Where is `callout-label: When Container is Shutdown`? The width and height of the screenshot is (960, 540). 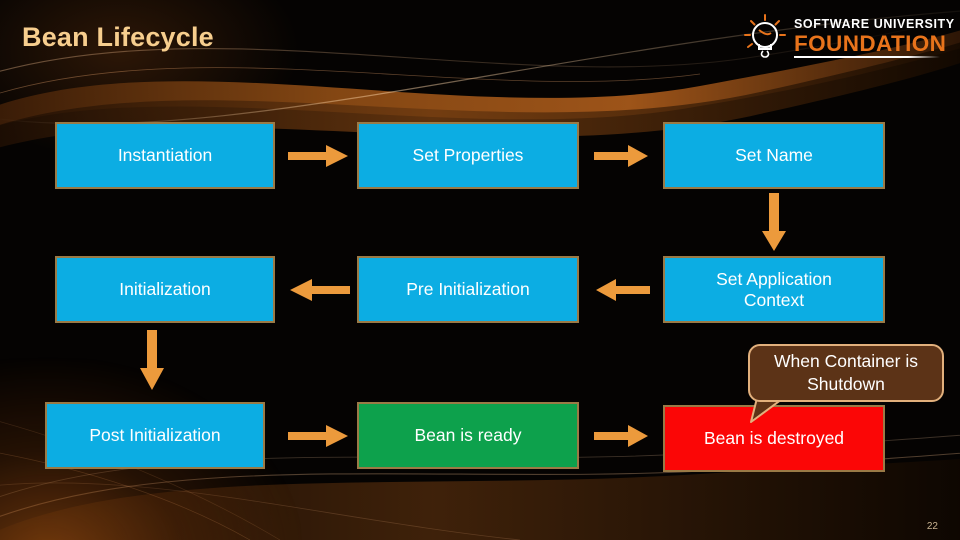 callout-label: When Container is Shutdown is located at coordinates (846, 372).